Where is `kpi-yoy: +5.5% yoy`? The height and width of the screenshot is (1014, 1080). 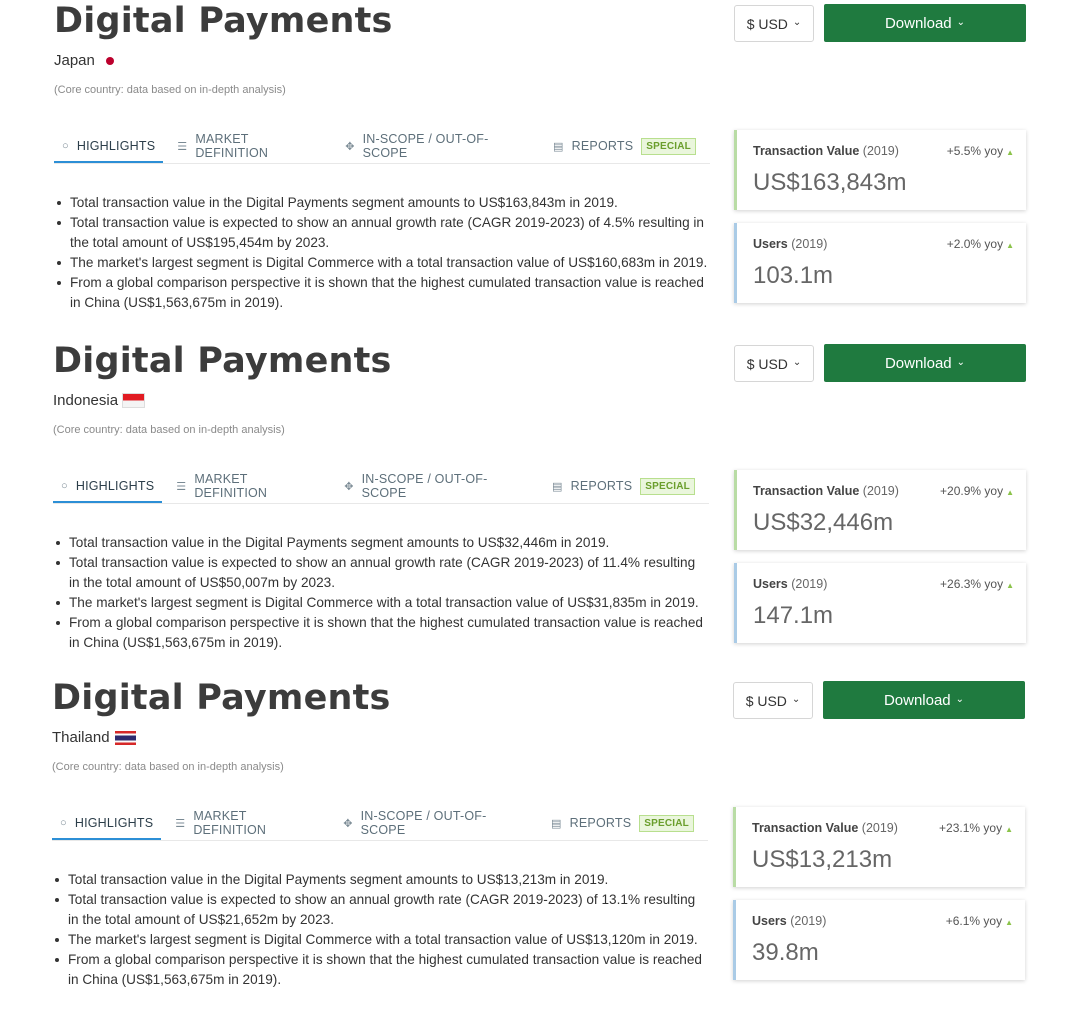 kpi-yoy: +5.5% yoy is located at coordinates (975, 151).